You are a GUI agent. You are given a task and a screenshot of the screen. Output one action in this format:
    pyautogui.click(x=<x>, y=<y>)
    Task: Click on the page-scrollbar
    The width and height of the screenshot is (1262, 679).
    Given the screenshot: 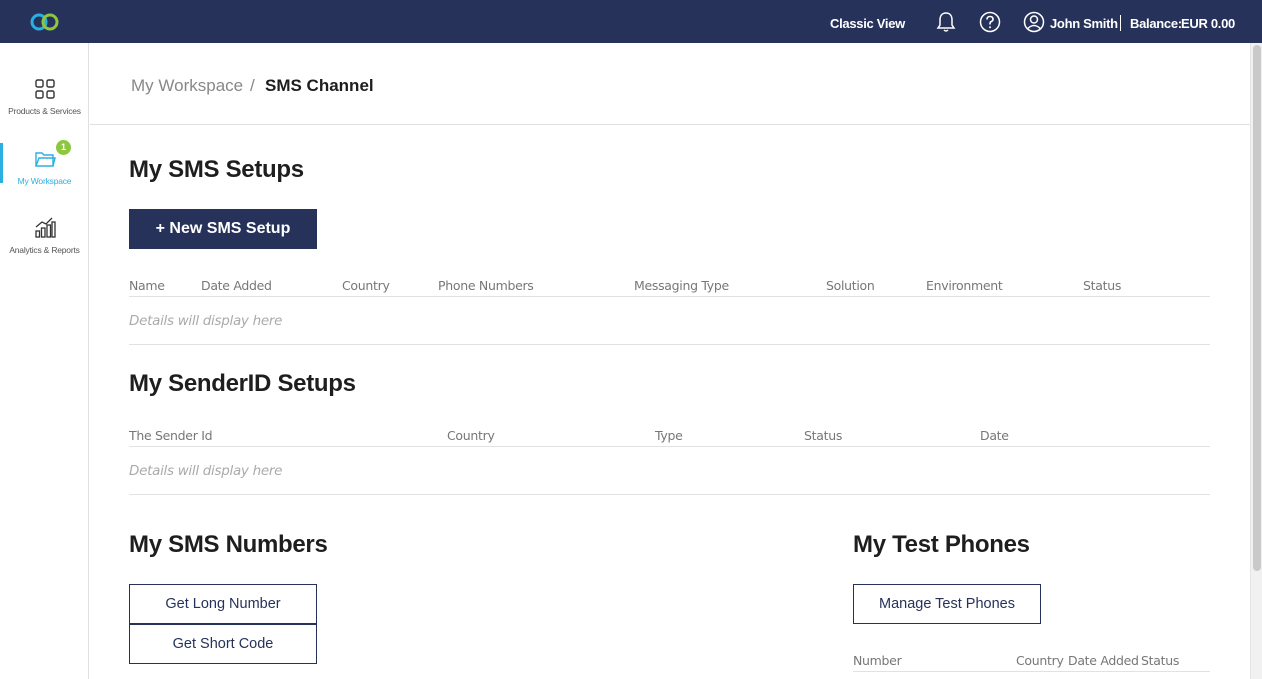 What is the action you would take?
    pyautogui.click(x=1256, y=361)
    